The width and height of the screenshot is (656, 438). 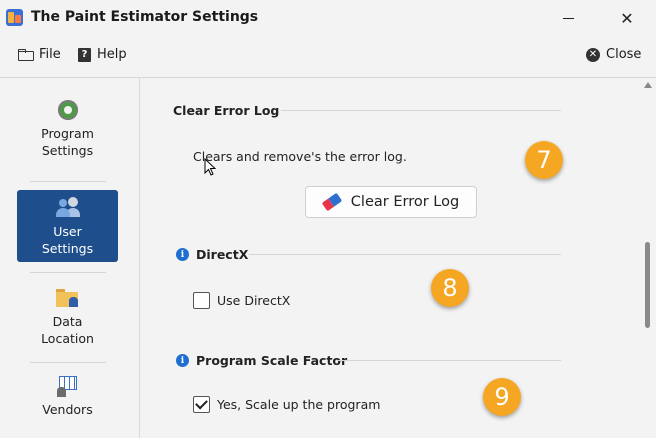 What do you see at coordinates (593, 54) in the screenshot?
I see `close-circle-icon: ✕` at bounding box center [593, 54].